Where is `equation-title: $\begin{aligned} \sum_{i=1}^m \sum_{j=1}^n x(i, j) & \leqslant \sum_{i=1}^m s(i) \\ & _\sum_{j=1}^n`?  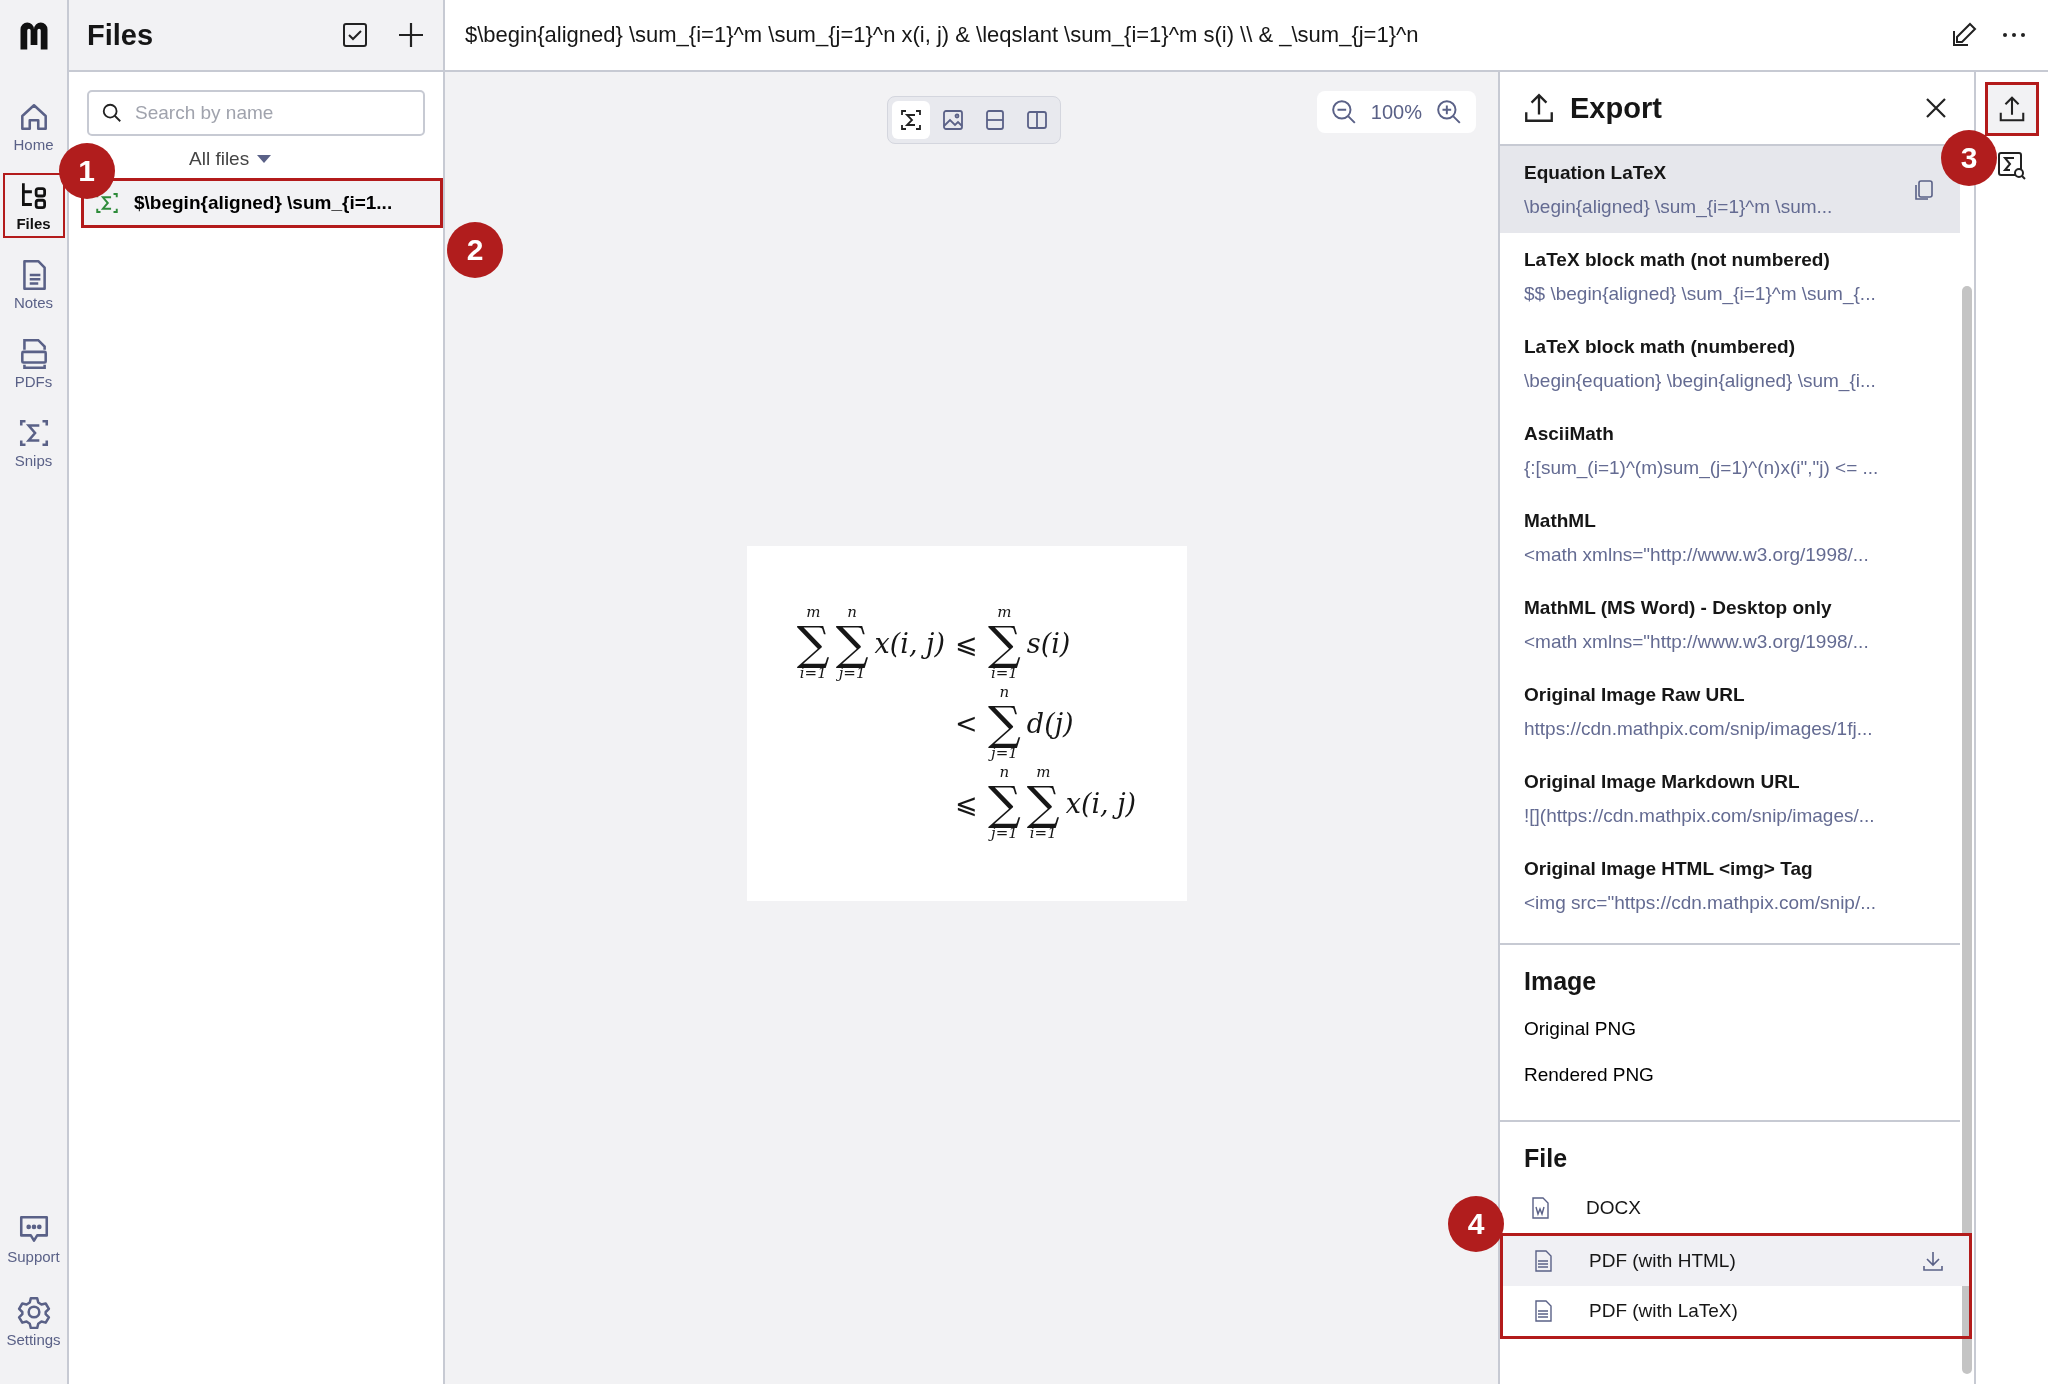
equation-title: $\begin{aligned} \sum_{i=1}^m \sum_{j=1}^n x(i, j) & \leqslant \sum_{i=1}^m s(i) \\ & _\sum_{j=1}^n is located at coordinates (942, 35).